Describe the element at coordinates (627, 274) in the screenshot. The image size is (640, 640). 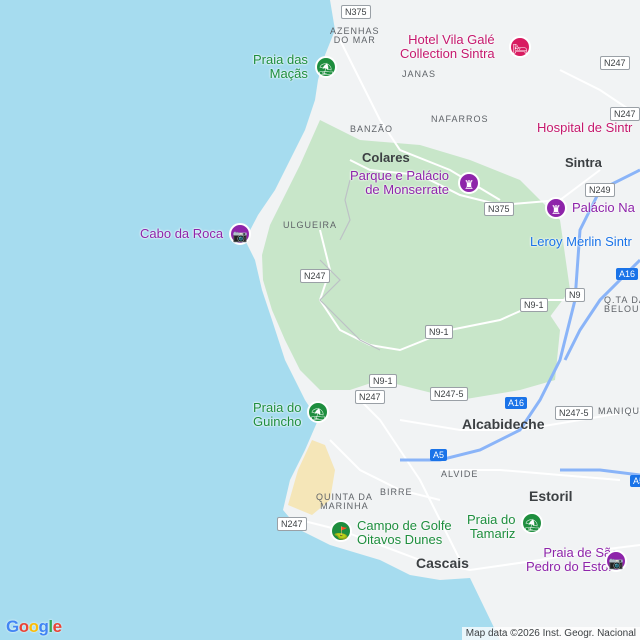
I see `road-a16-east: A16` at that location.